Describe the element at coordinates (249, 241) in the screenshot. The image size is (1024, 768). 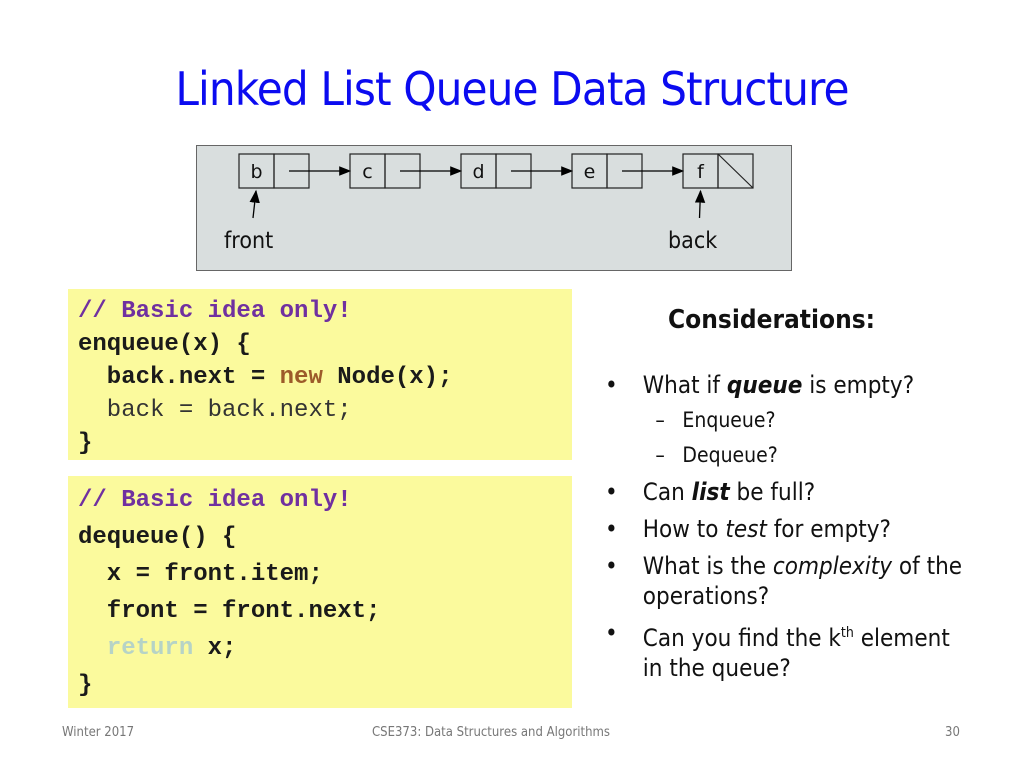
I see `front-label: front` at that location.